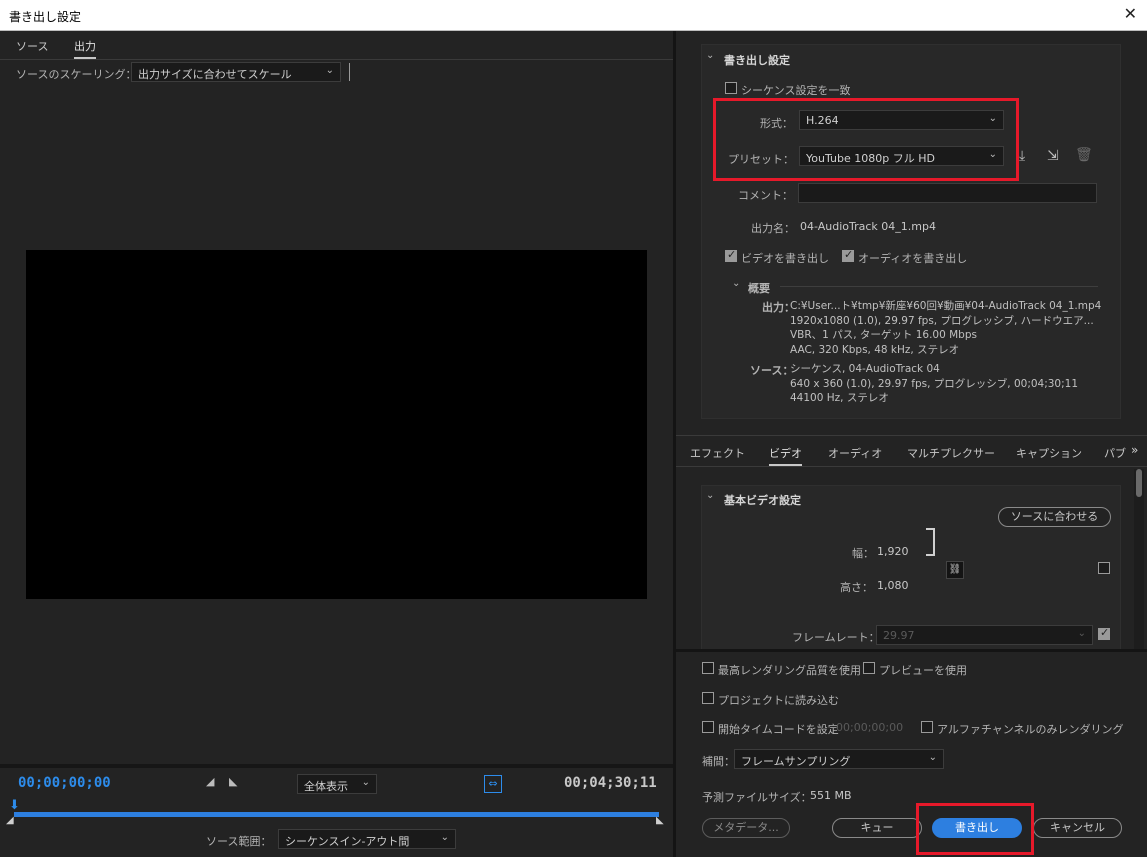  I want to click on comment-input, so click(947, 193).